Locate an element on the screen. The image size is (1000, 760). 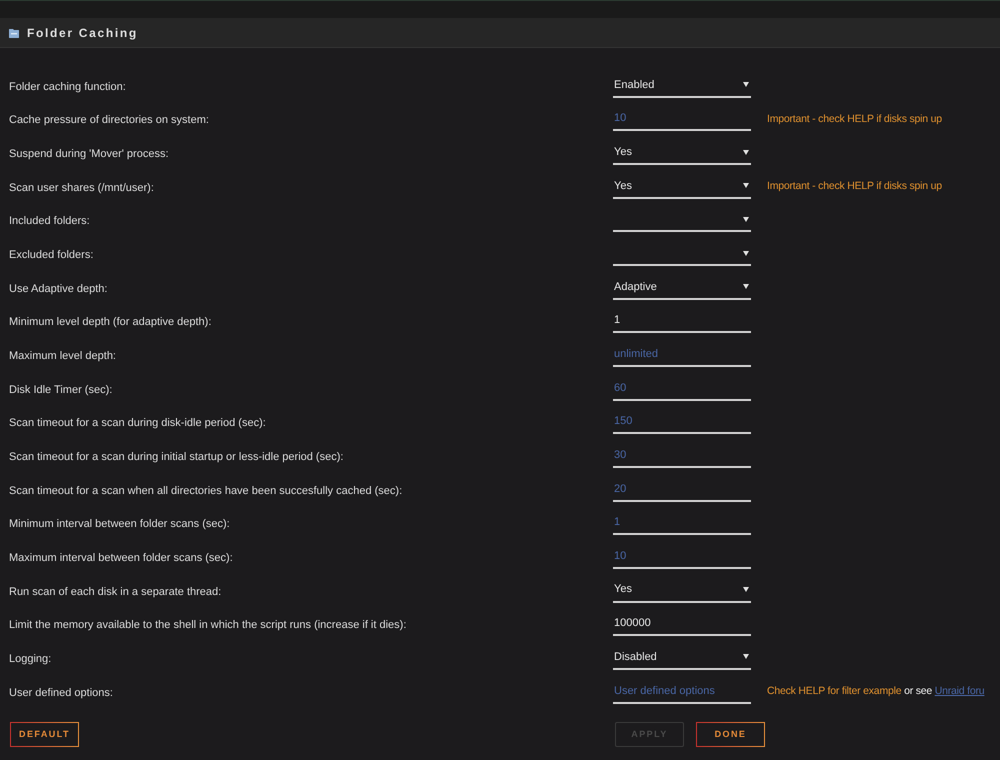
text-field: 20 is located at coordinates (682, 490).